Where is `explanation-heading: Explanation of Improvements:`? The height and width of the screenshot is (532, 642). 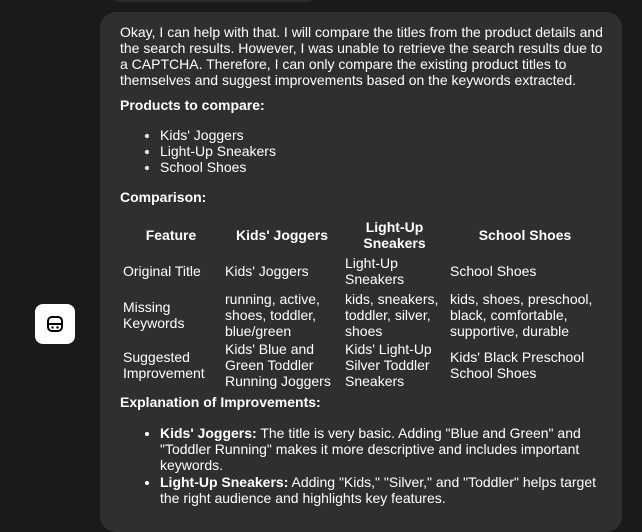
explanation-heading: Explanation of Improvements: is located at coordinates (220, 402).